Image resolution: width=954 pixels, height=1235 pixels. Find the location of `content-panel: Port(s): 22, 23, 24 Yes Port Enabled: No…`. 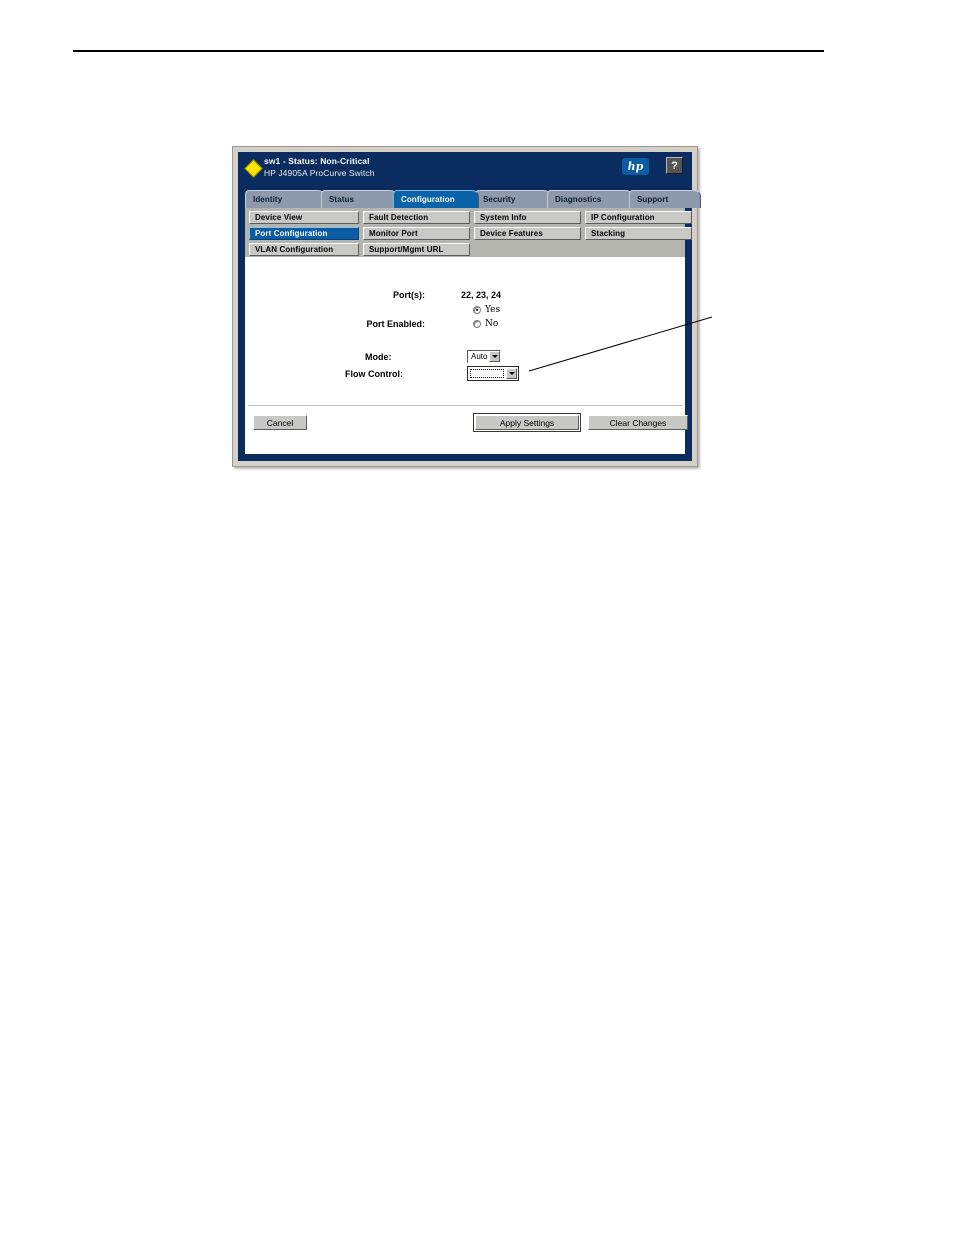

content-panel: Port(s): 22, 23, 24 Yes Port Enabled: No… is located at coordinates (466, 355).